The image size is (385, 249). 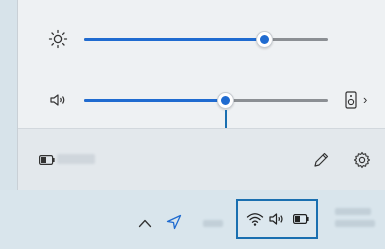 What do you see at coordinates (362, 160) in the screenshot?
I see `gear-icon` at bounding box center [362, 160].